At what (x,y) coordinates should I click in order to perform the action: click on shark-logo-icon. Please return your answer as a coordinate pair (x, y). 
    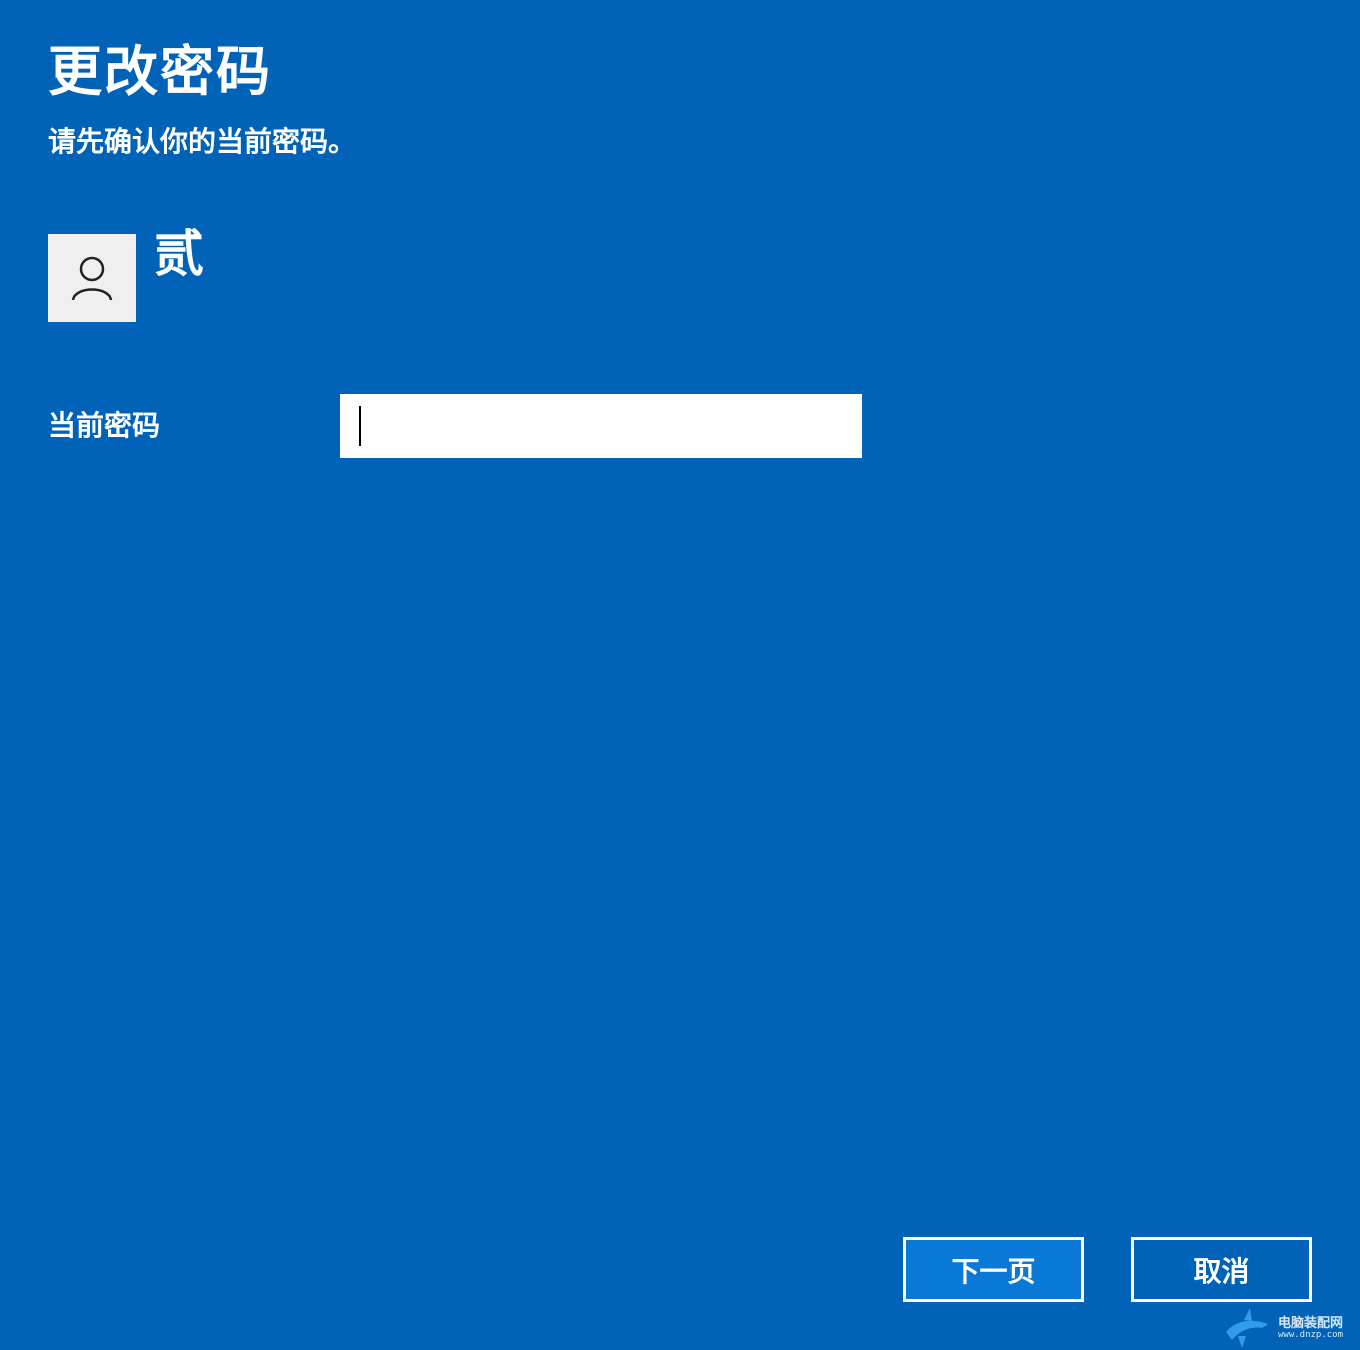
    Looking at the image, I should click on (1247, 1328).